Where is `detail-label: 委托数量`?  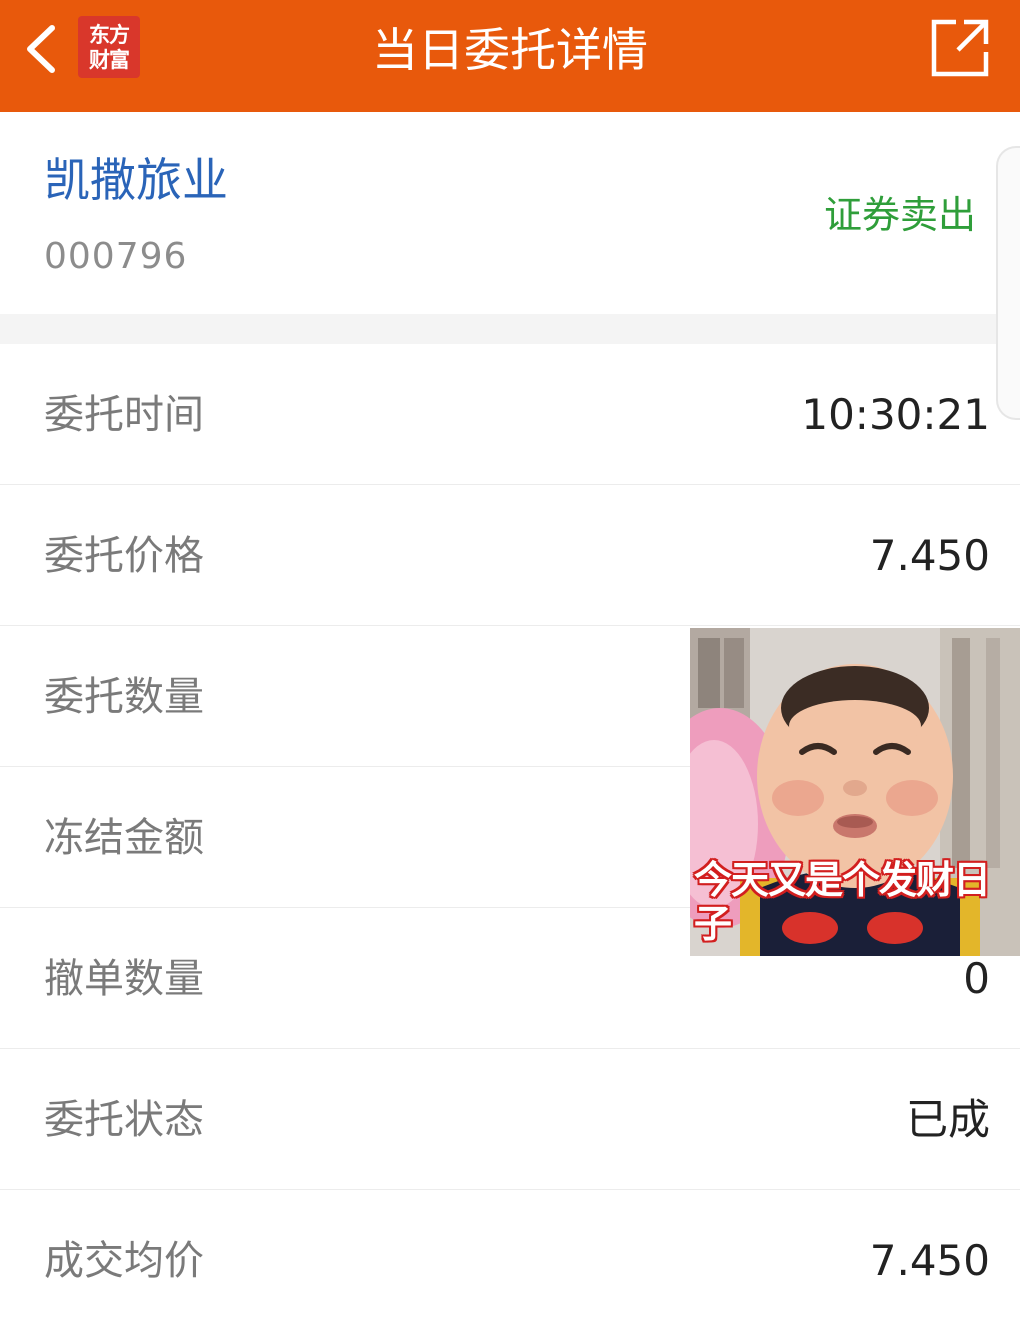 detail-label: 委托数量 is located at coordinates (124, 697).